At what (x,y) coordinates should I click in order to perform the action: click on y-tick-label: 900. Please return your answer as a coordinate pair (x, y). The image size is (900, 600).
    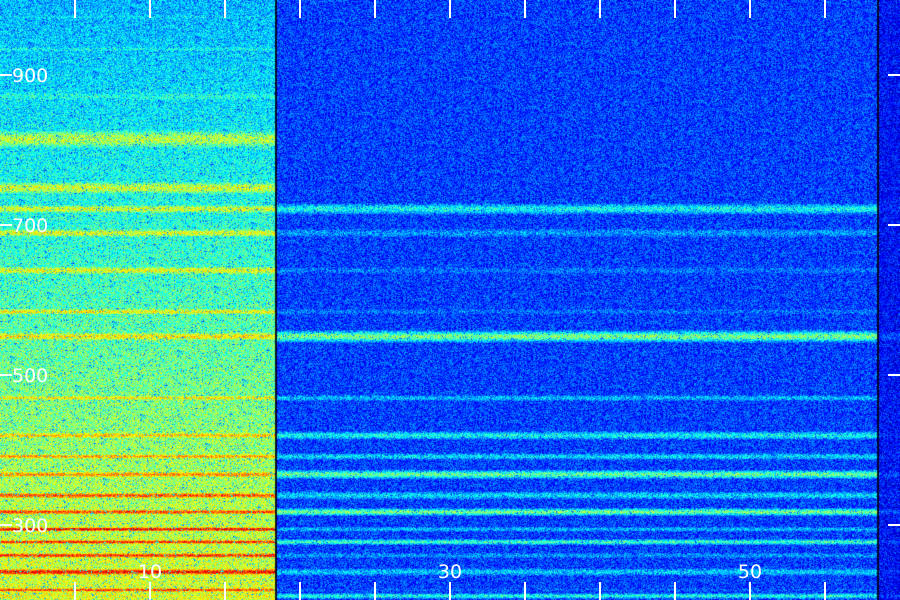
    Looking at the image, I should click on (30, 76).